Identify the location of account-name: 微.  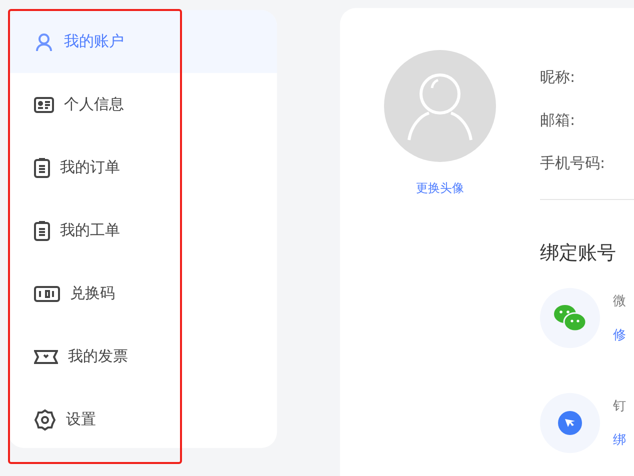
(619, 301).